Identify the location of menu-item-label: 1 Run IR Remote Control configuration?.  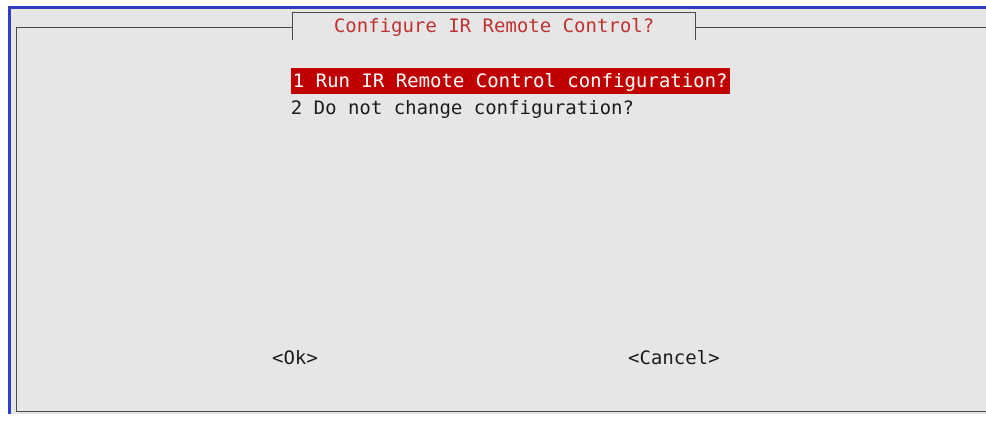
(510, 81).